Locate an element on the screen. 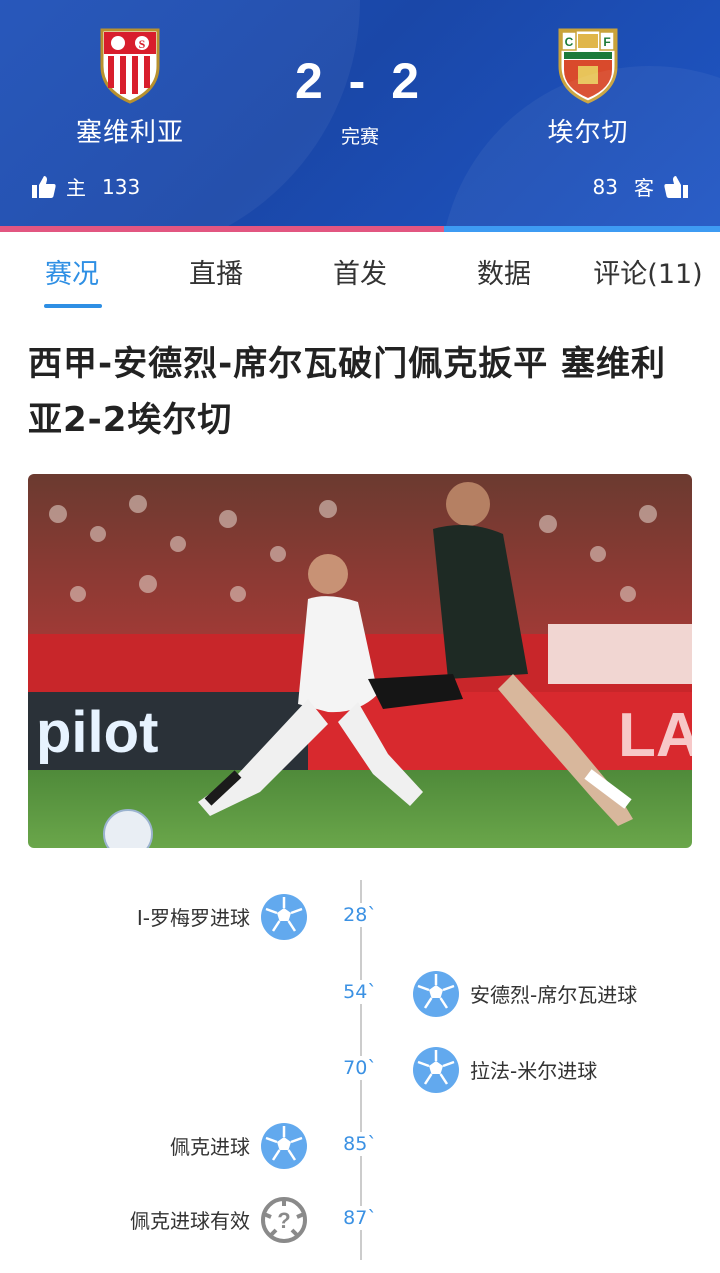  elche-crest-icon: C F is located at coordinates (588, 66).